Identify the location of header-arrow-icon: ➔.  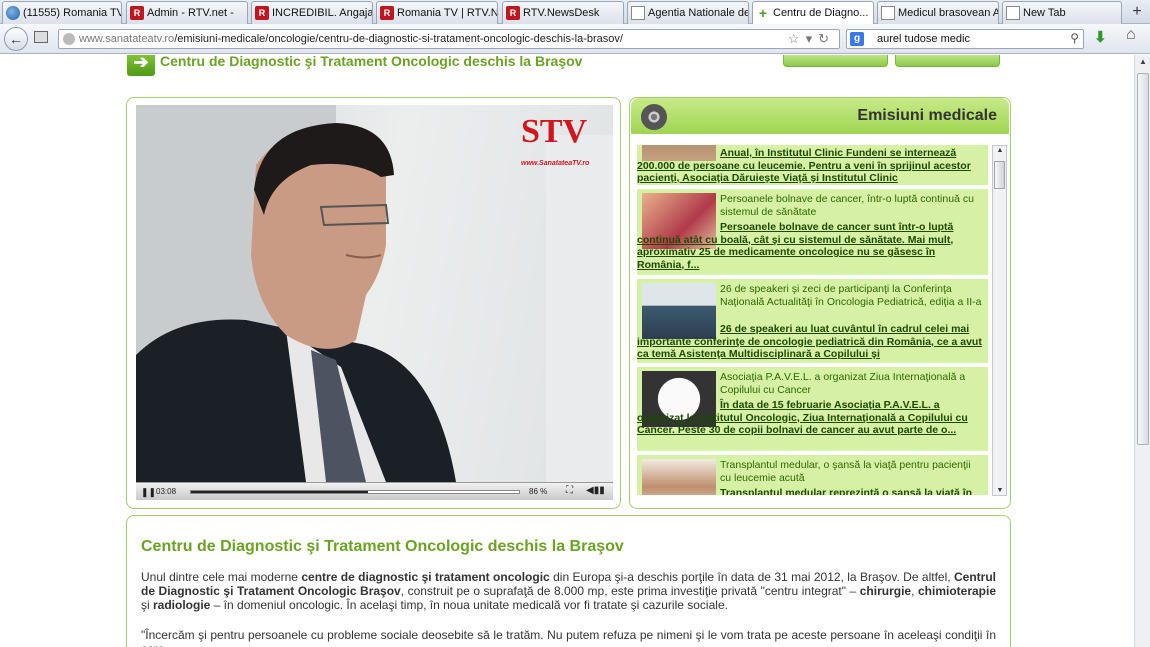
(141, 65).